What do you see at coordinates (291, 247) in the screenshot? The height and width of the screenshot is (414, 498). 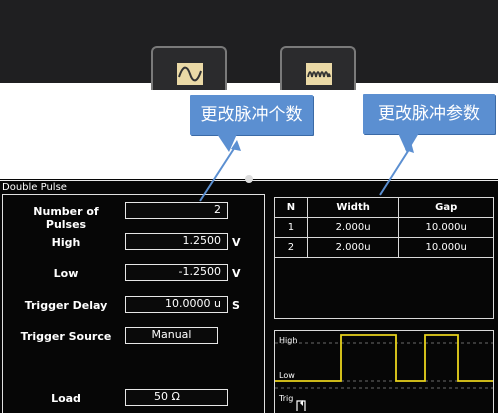 I see `table-cell: 2` at bounding box center [291, 247].